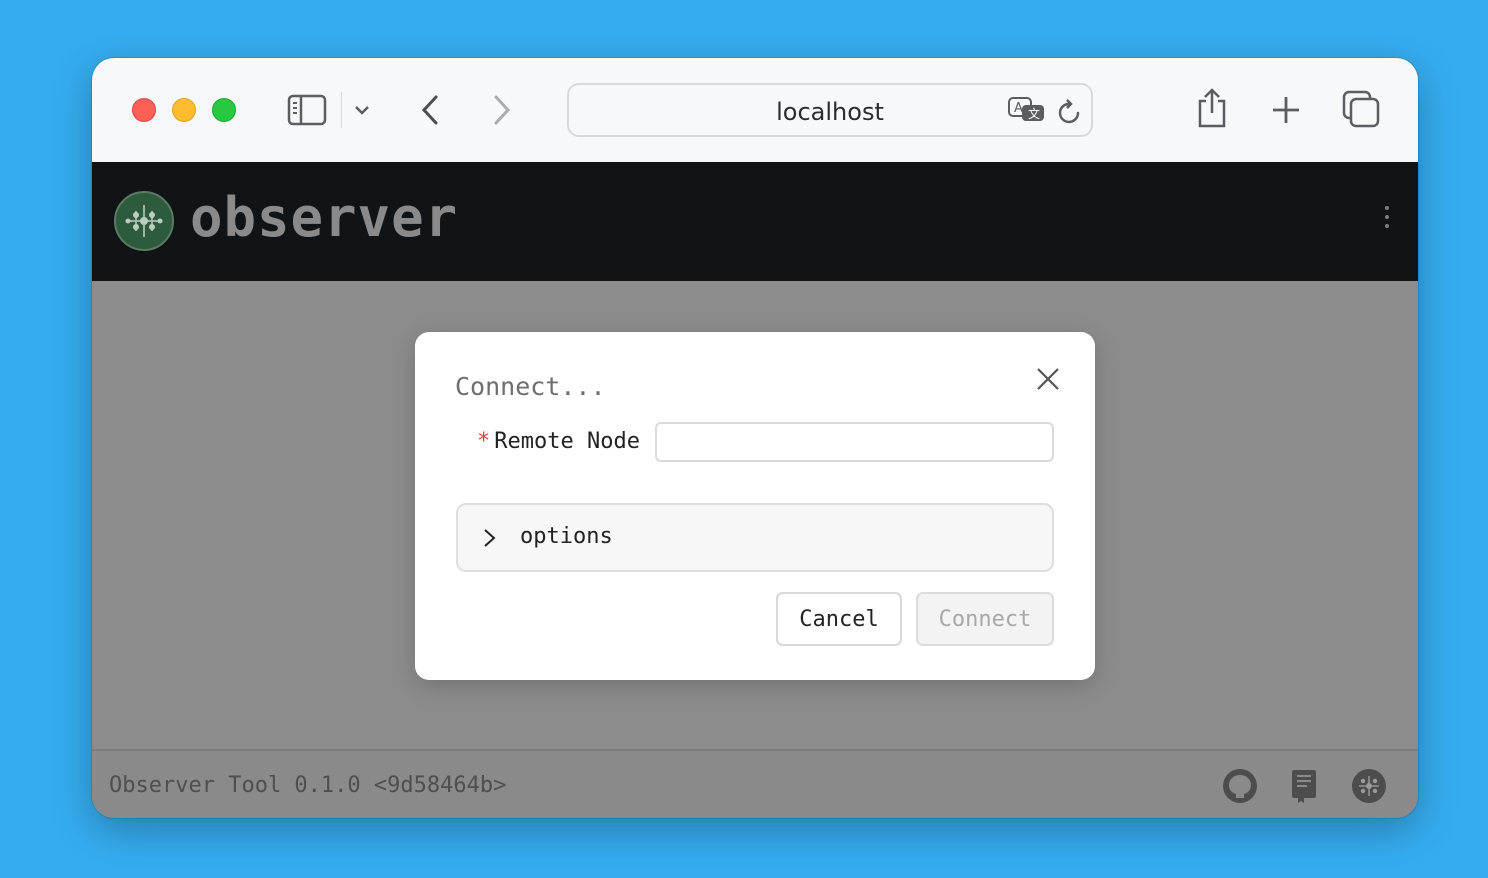 Image resolution: width=1488 pixels, height=878 pixels. I want to click on app-brand: observer, so click(324, 217).